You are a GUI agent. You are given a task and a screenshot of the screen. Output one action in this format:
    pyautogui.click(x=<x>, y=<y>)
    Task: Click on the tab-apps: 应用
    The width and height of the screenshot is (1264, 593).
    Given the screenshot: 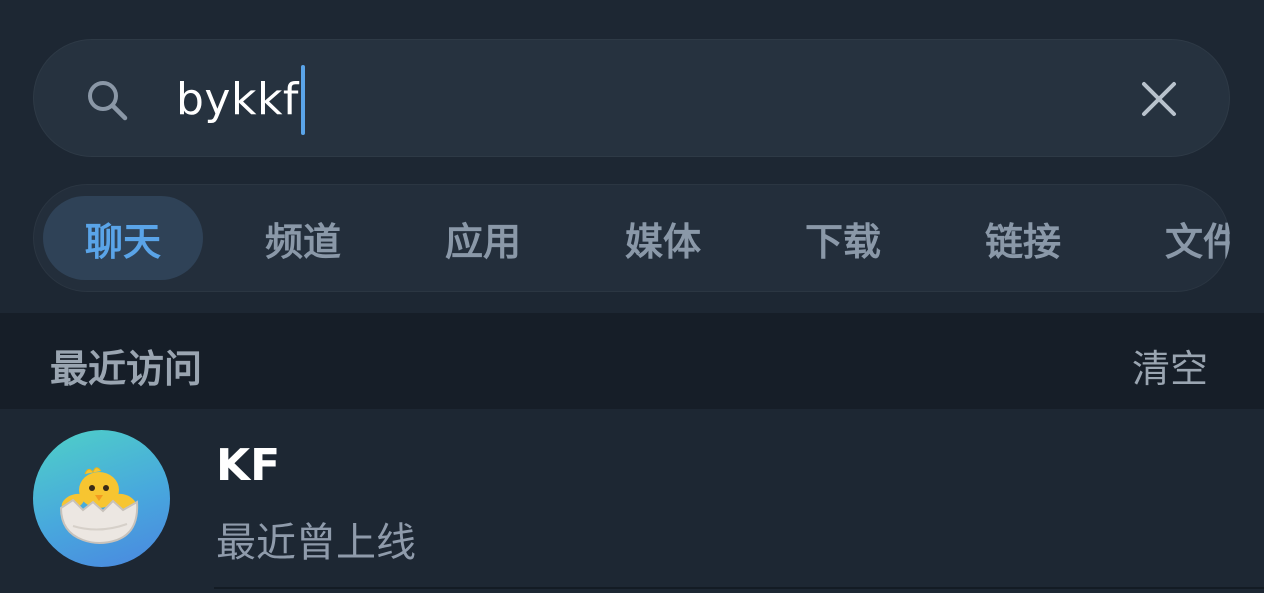 What is the action you would take?
    pyautogui.click(x=483, y=238)
    